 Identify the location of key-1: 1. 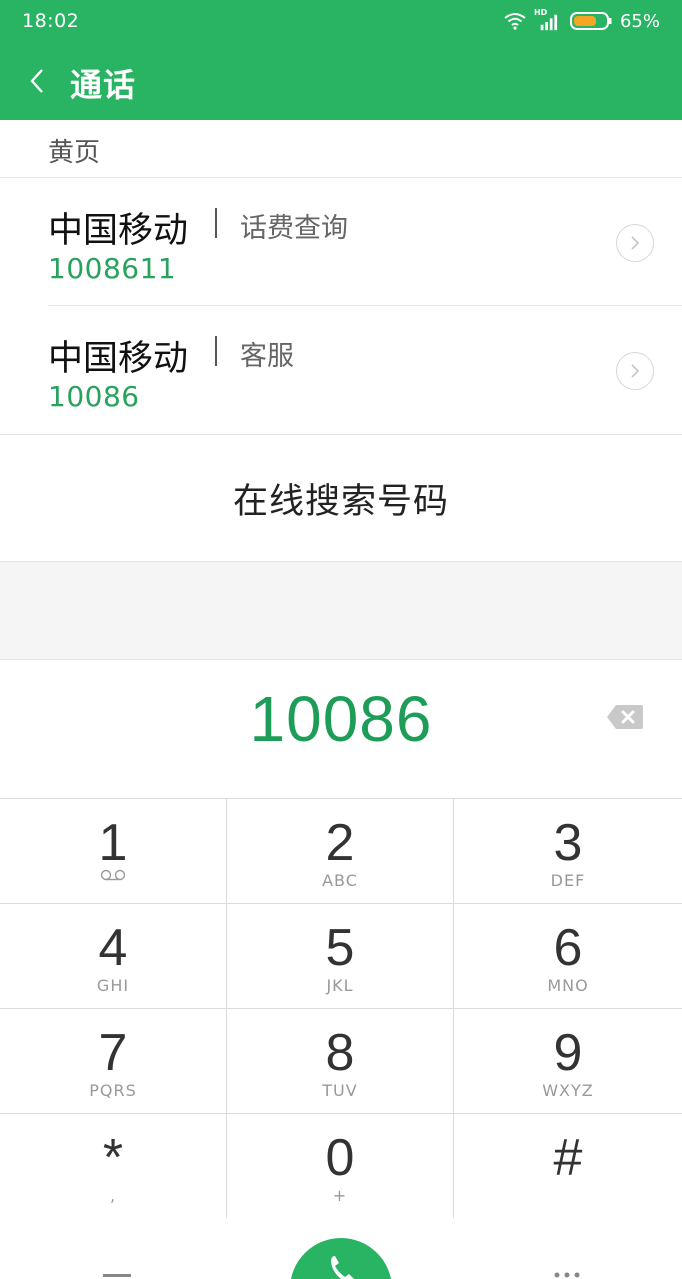
(113, 851).